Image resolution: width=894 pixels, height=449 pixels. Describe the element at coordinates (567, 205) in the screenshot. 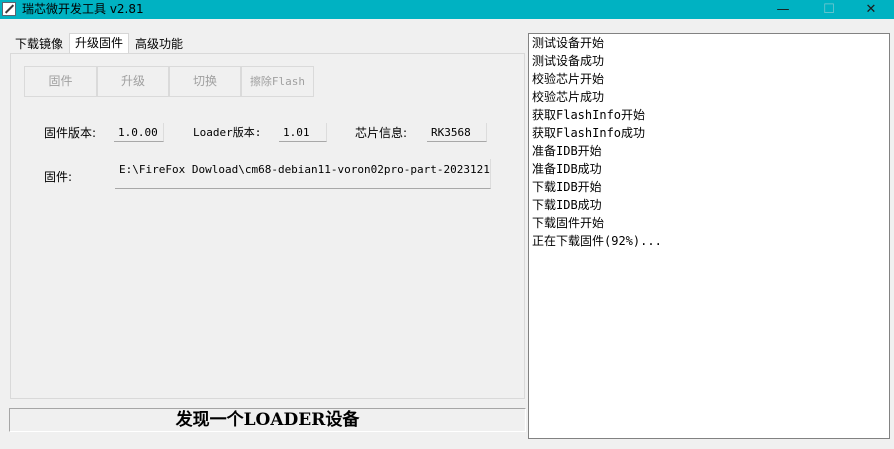

I see `log-line: 下载IDB成功` at that location.